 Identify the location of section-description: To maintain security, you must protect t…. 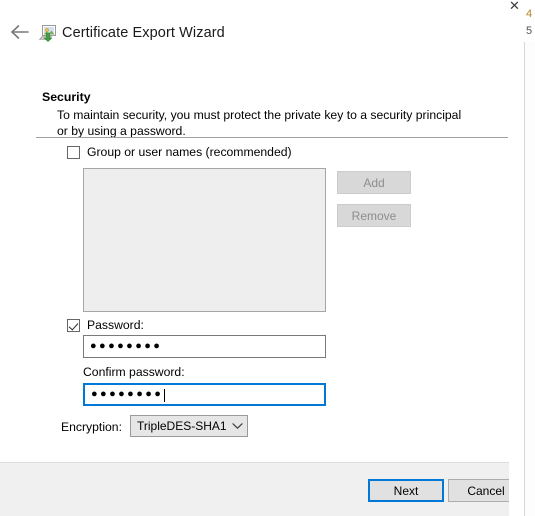
(259, 123).